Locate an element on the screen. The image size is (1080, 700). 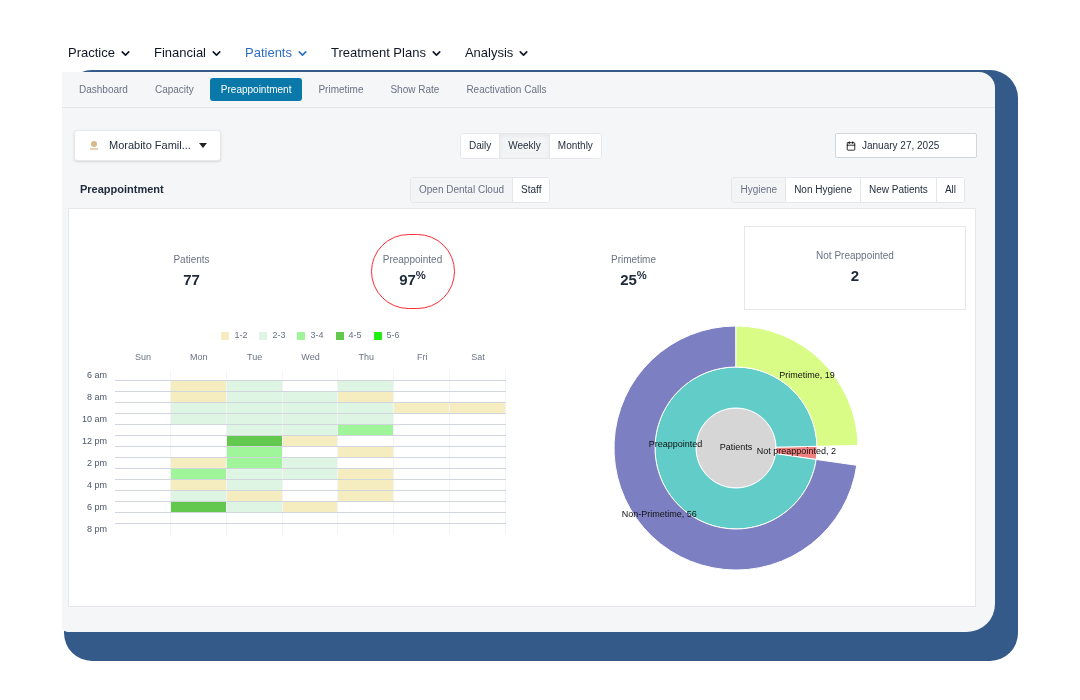
legend-label: 1-2 is located at coordinates (241, 335).